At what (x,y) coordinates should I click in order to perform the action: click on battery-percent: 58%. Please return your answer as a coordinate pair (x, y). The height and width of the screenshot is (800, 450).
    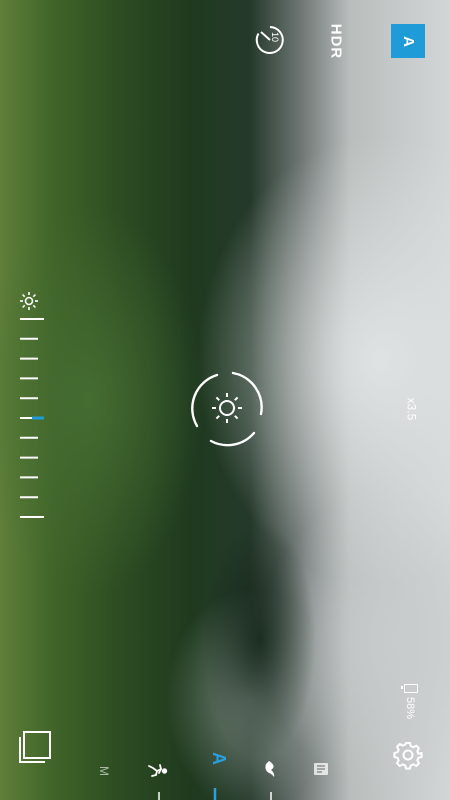
    Looking at the image, I should click on (410, 708).